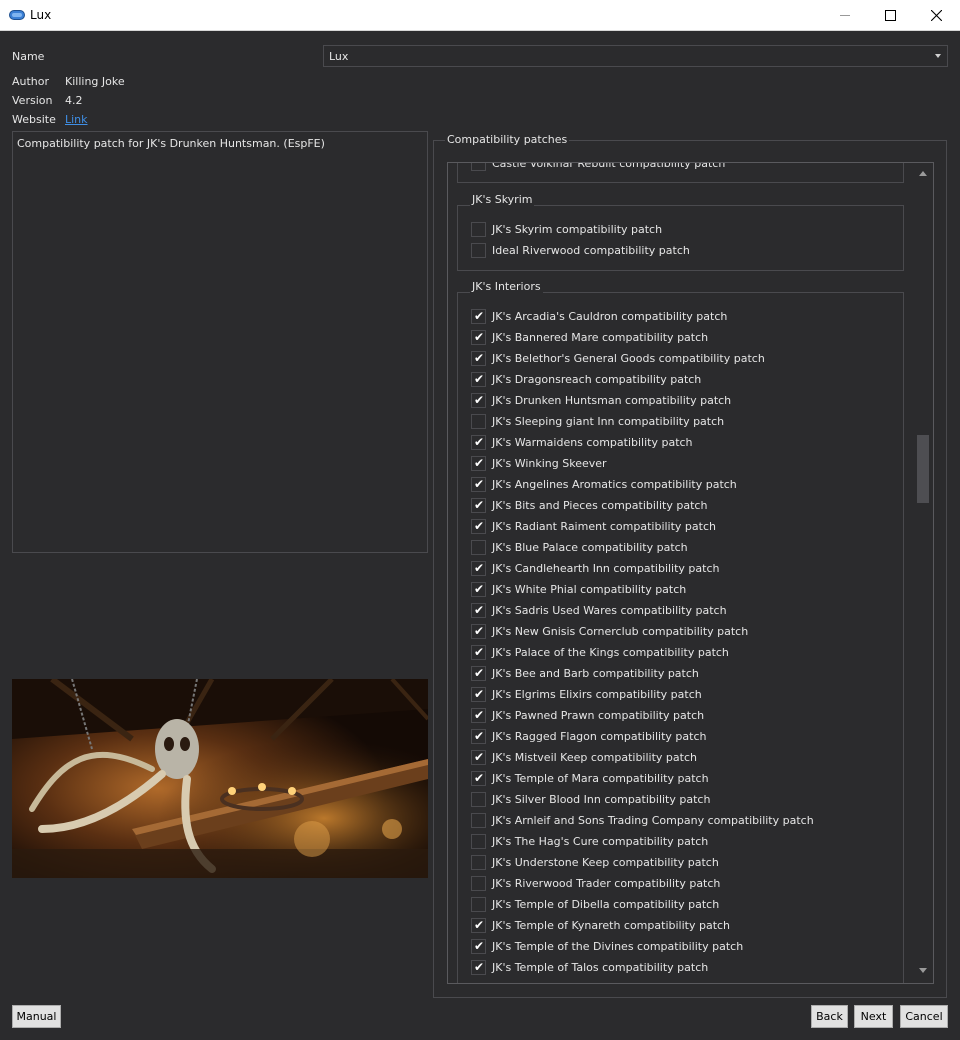 The width and height of the screenshot is (960, 1040). What do you see at coordinates (924, 1016) in the screenshot?
I see `cancel-button: Cancel` at bounding box center [924, 1016].